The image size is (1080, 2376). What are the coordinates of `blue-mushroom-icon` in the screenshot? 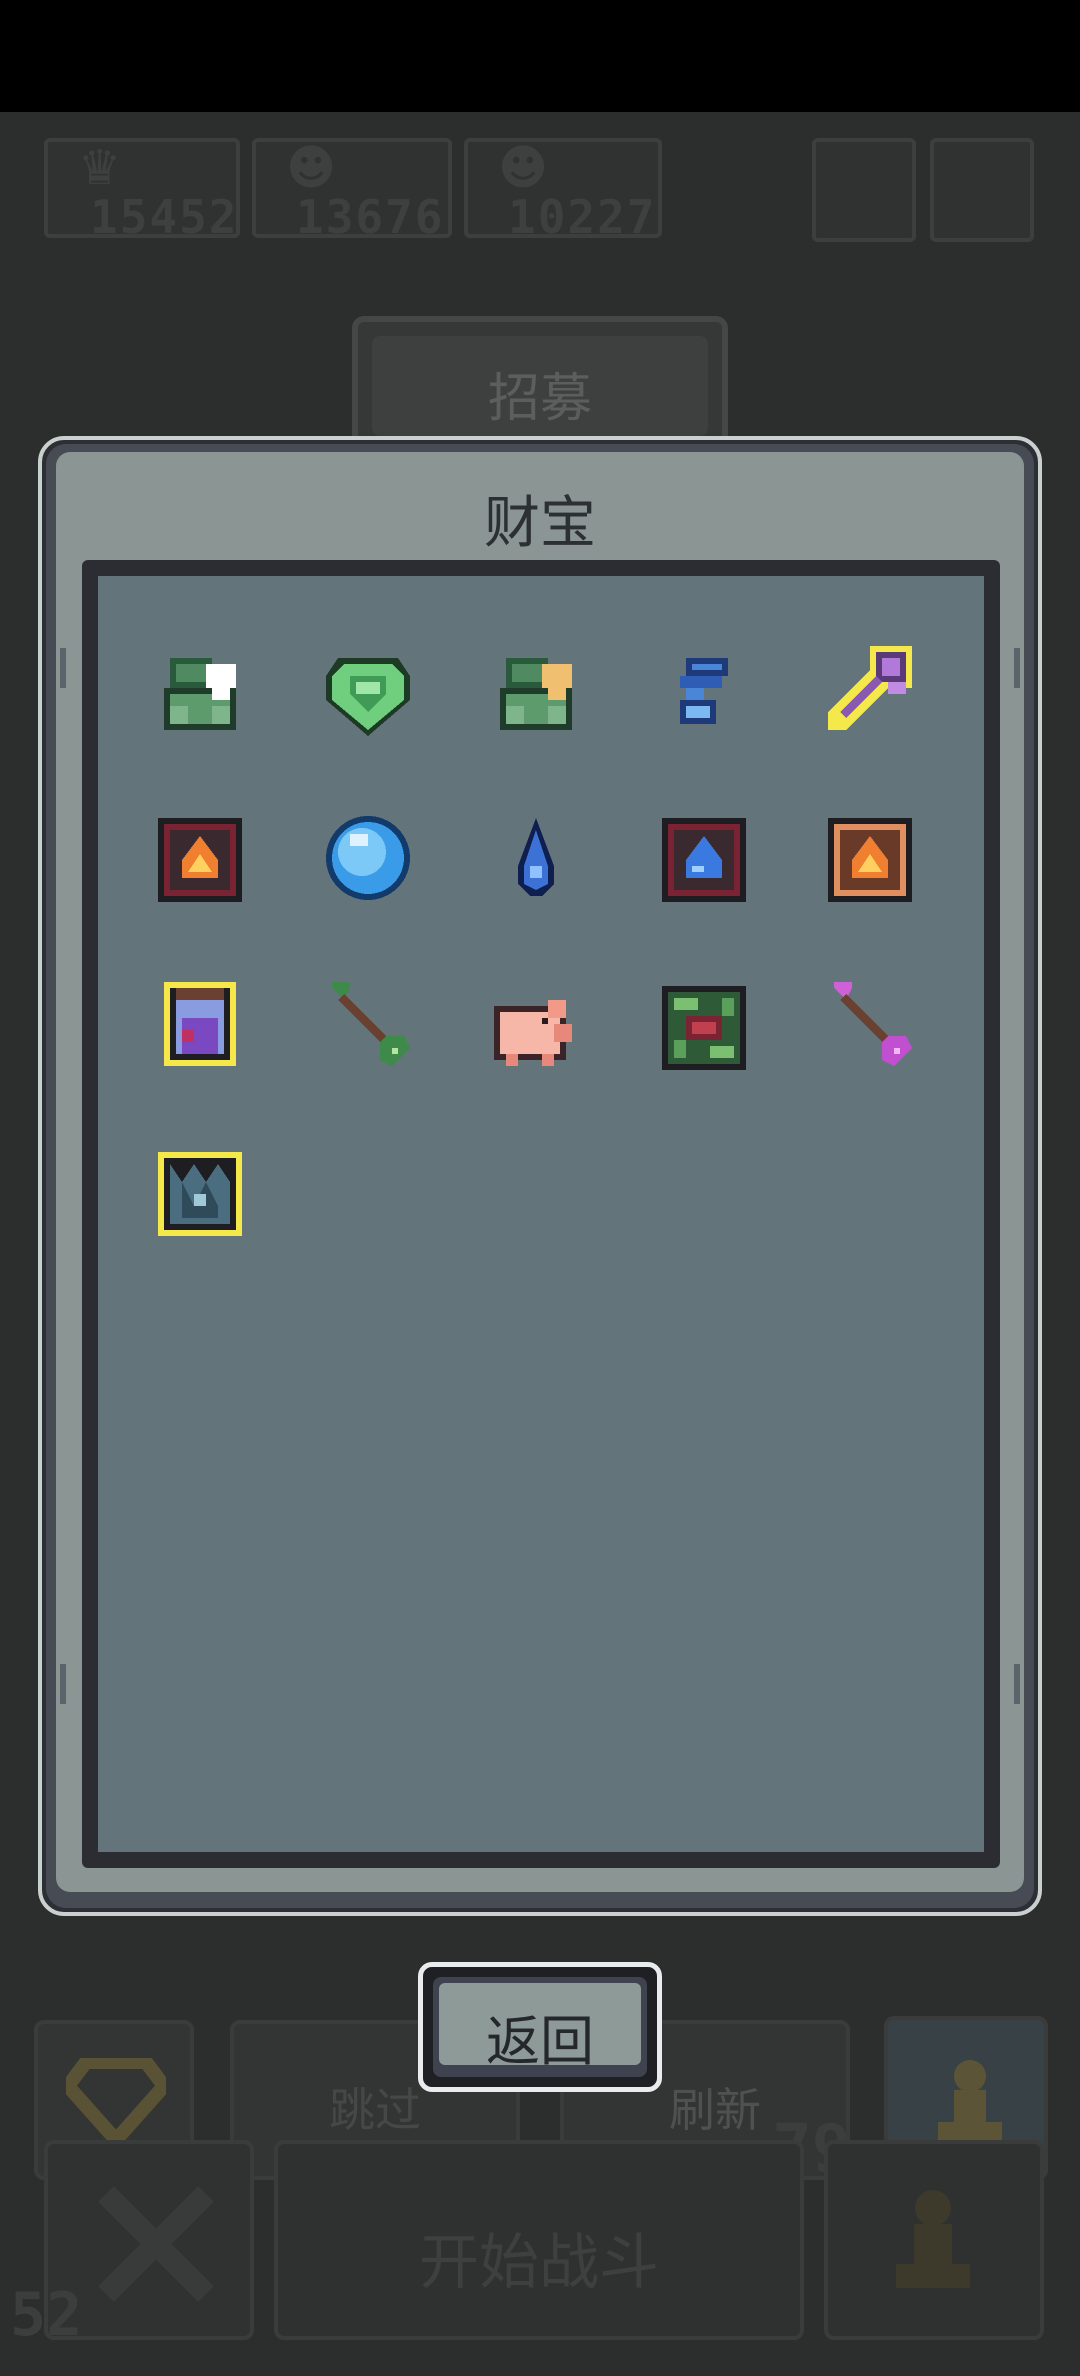 It's located at (704, 694).